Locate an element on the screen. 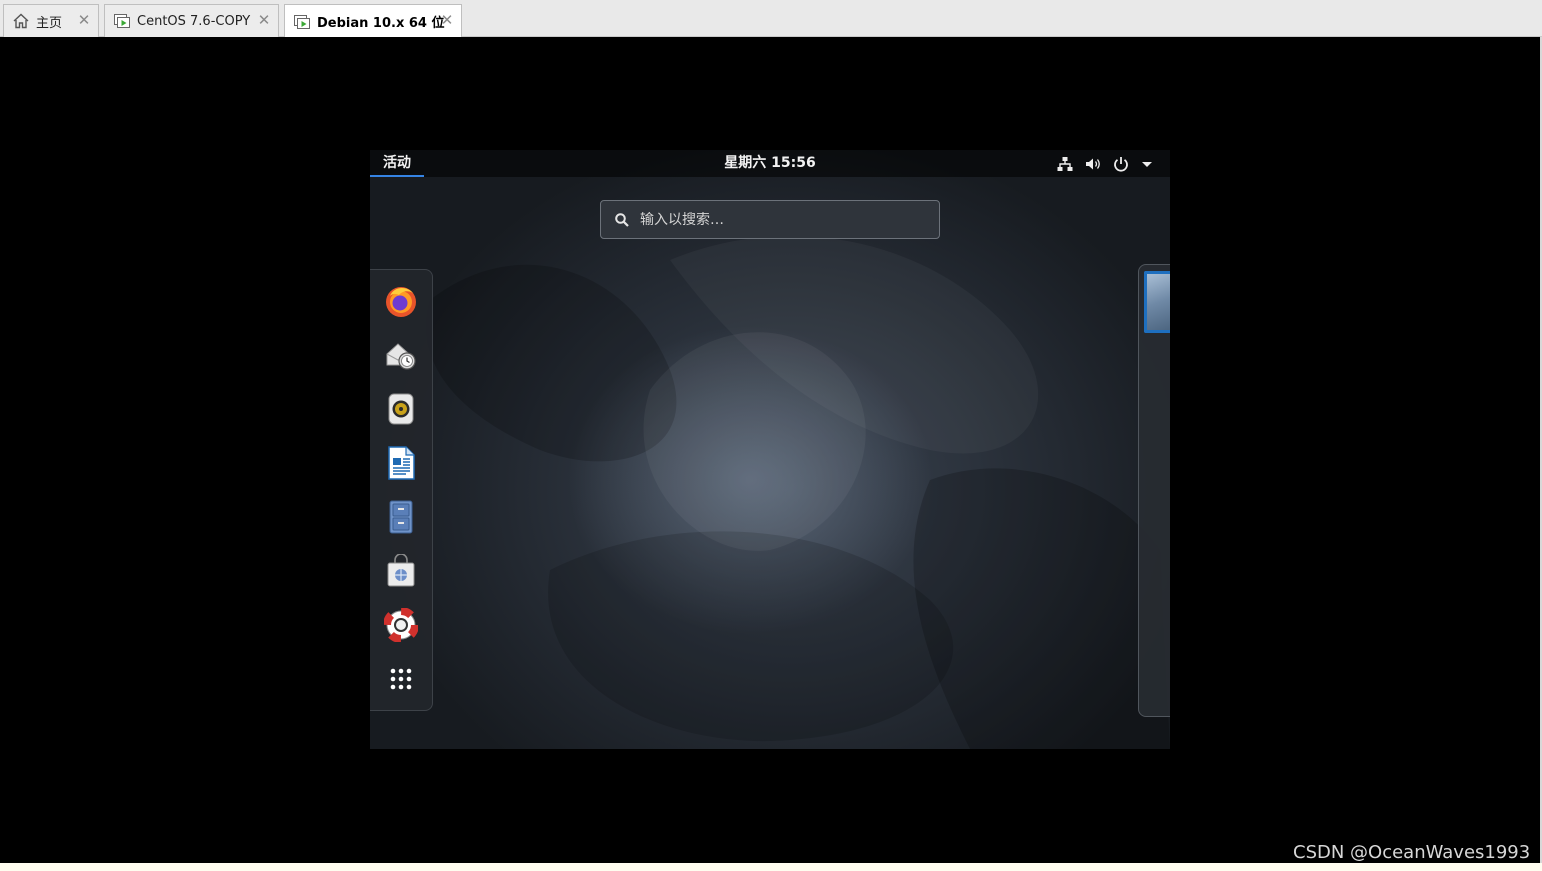 This screenshot has height=871, width=1542. dash is located at coordinates (401, 490).